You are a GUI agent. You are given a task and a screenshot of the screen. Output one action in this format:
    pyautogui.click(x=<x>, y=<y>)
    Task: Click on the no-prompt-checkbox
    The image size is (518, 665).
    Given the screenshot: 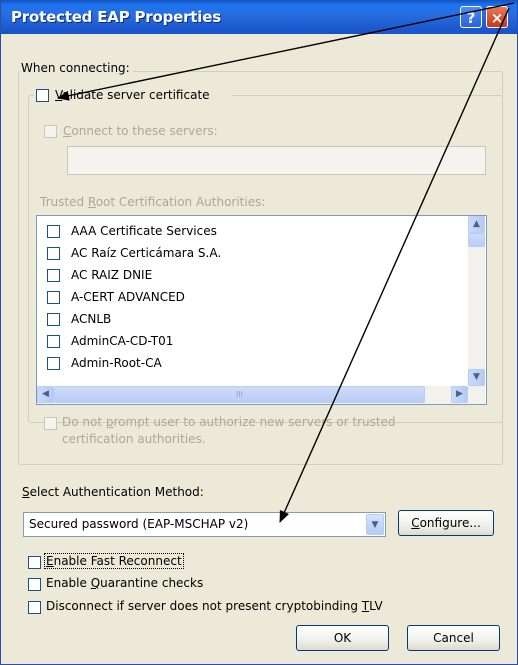 What is the action you would take?
    pyautogui.click(x=50, y=423)
    